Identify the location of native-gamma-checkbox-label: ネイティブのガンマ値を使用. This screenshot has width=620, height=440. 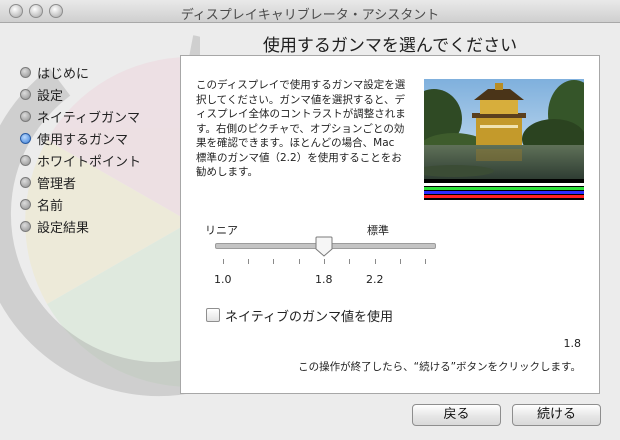
(309, 317).